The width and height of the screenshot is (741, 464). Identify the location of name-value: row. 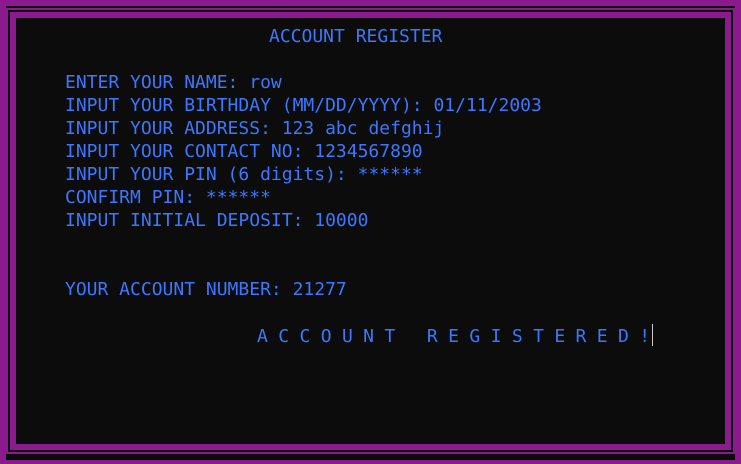
(265, 82).